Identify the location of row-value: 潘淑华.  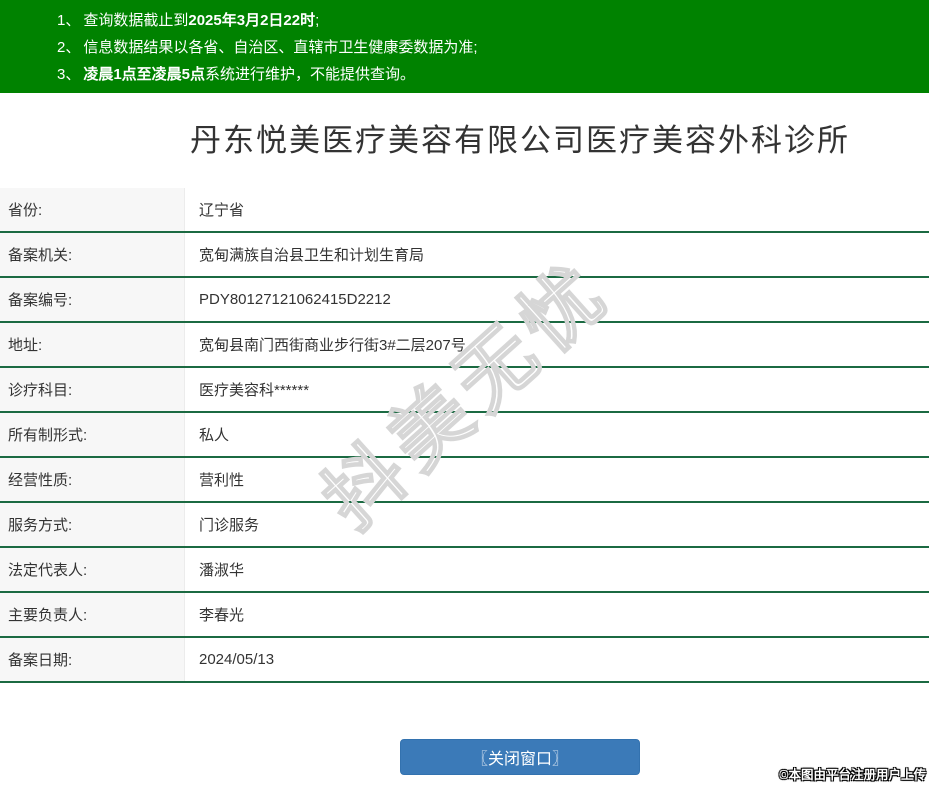
(222, 570).